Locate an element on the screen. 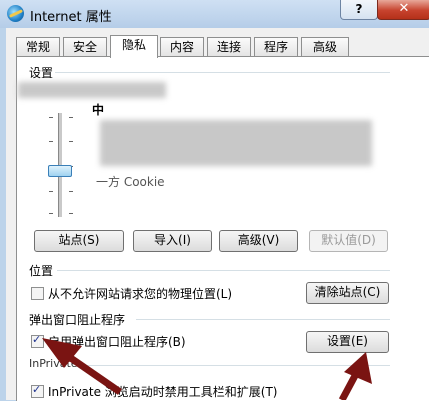 The image size is (429, 401). tab-privacy: 隐私 is located at coordinates (134, 46).